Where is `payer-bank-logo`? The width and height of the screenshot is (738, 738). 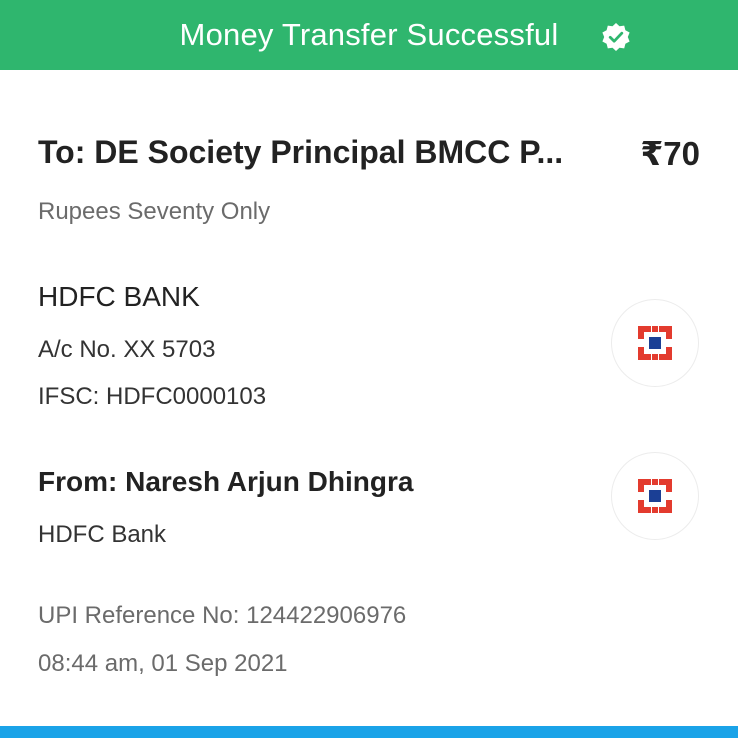 payer-bank-logo is located at coordinates (655, 496).